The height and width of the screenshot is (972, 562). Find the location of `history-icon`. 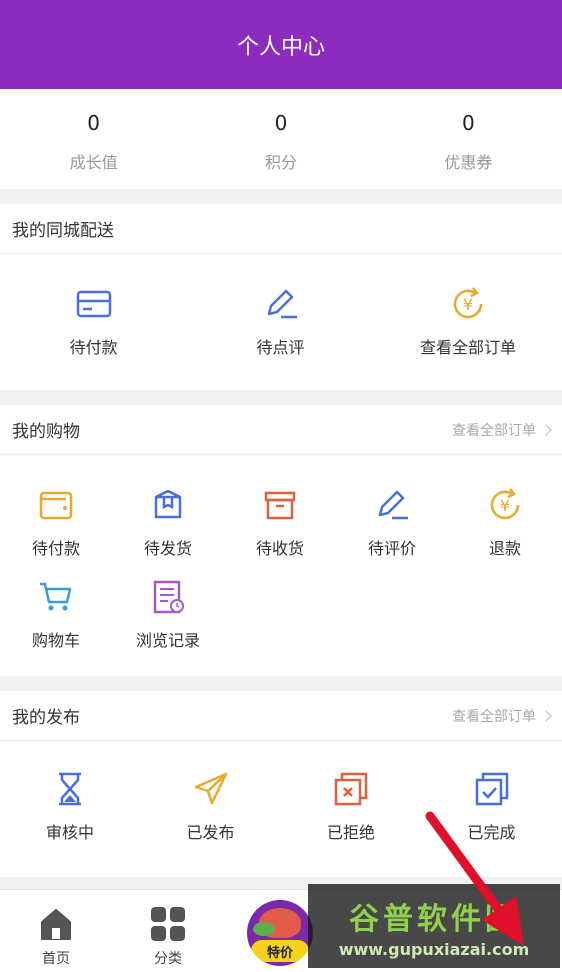

history-icon is located at coordinates (168, 597).